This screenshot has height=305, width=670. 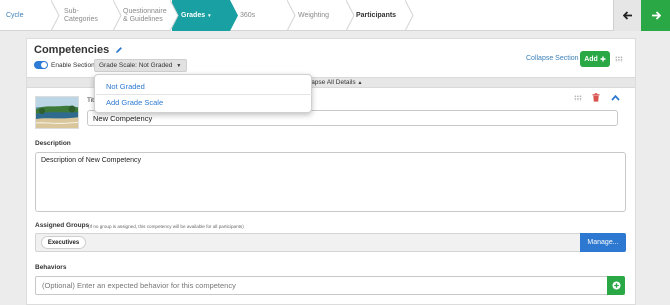 I want to click on add-button: Add, so click(x=595, y=59).